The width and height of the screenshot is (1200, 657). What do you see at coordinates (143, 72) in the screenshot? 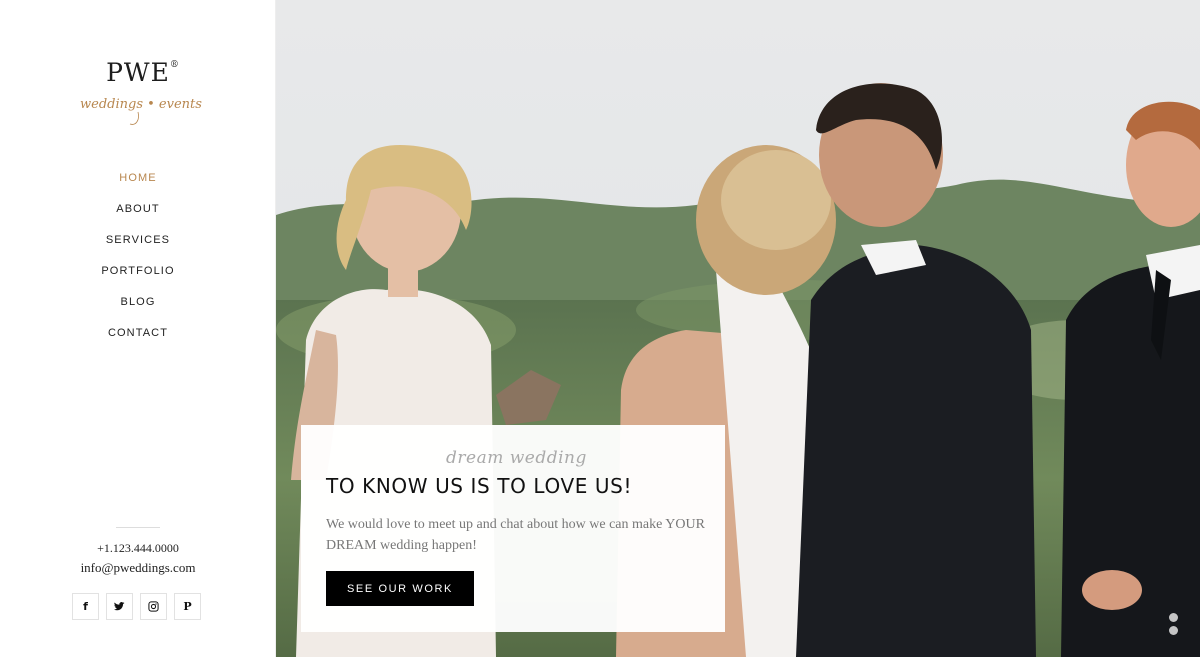
I see `logo-wordmark: PWE ®` at bounding box center [143, 72].